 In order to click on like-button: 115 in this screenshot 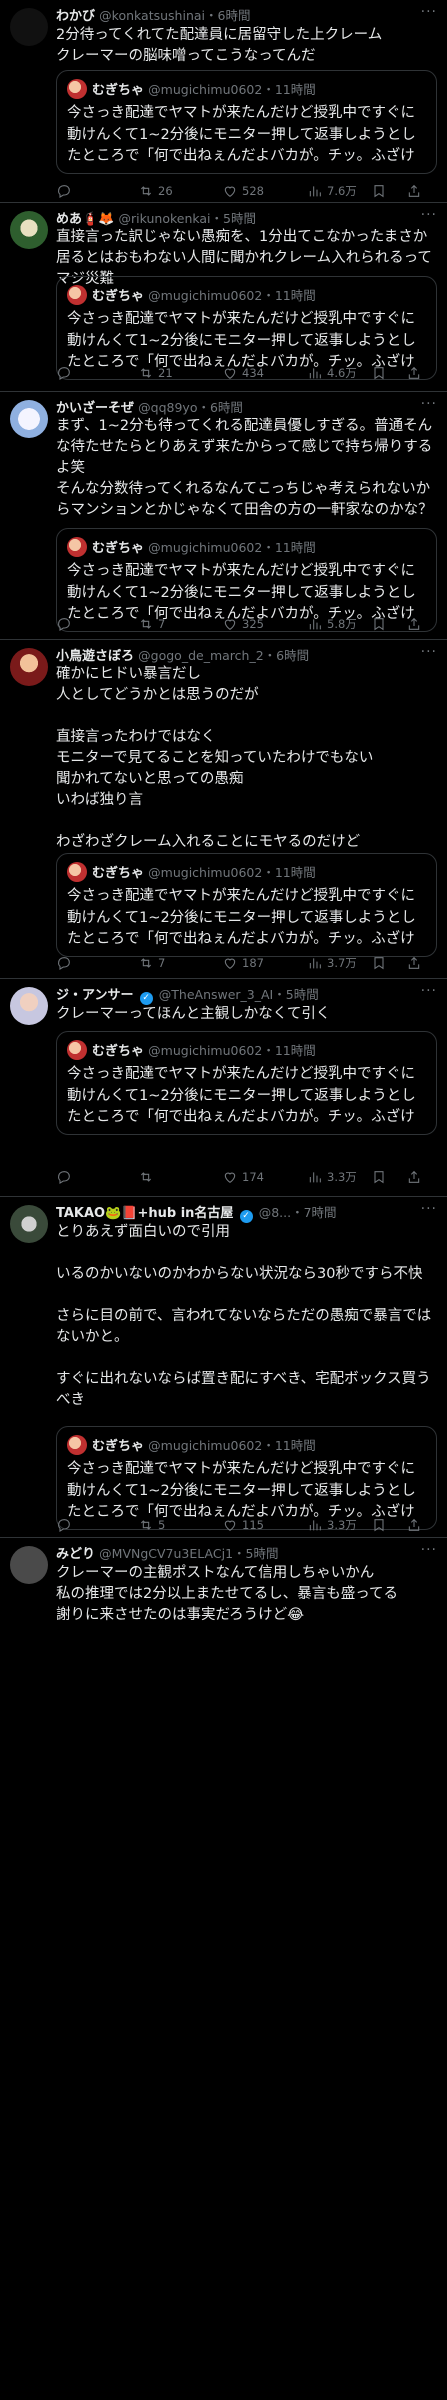, I will do `click(243, 1525)`.